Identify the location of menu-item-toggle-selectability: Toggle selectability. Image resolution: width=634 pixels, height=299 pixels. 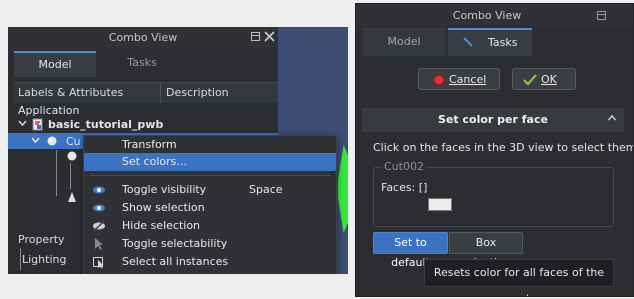
(210, 244).